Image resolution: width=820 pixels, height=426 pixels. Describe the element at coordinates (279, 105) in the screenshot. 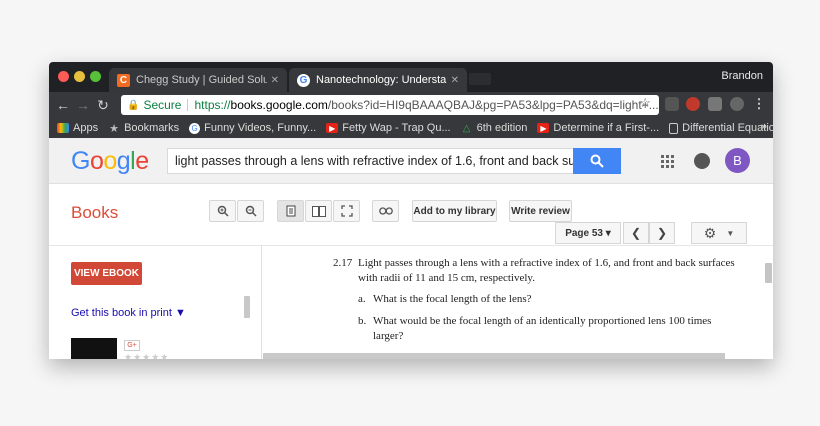

I see `url-host: books.google.com` at that location.